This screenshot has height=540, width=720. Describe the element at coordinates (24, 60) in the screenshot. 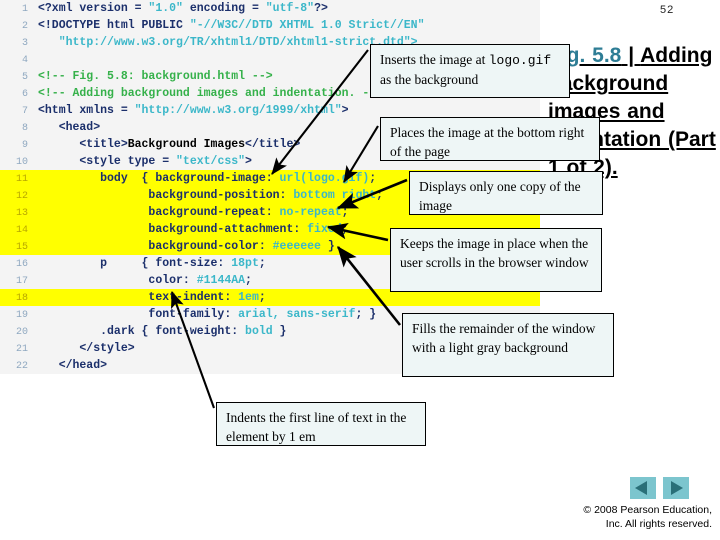

I see `code-line-number: 4` at that location.